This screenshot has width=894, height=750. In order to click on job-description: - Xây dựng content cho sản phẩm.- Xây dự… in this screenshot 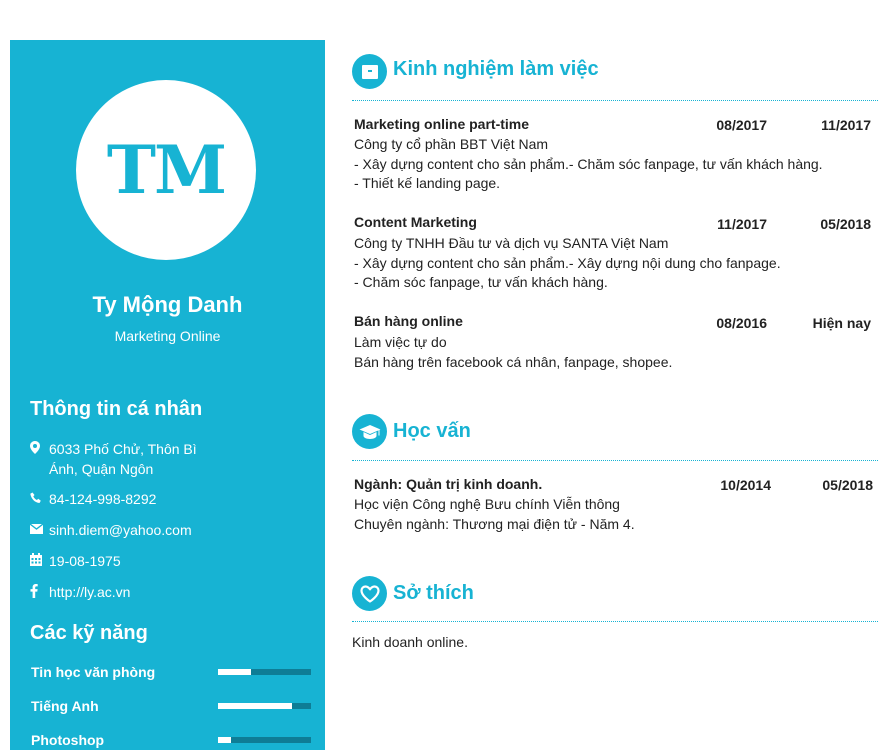, I will do `click(567, 263)`.